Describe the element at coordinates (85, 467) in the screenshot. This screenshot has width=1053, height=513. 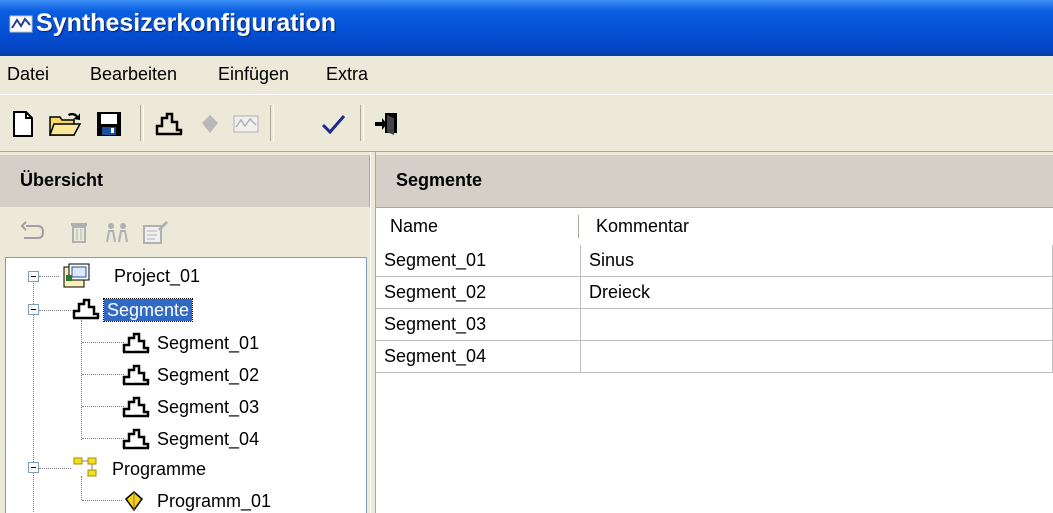
I see `program-tree-icon` at that location.